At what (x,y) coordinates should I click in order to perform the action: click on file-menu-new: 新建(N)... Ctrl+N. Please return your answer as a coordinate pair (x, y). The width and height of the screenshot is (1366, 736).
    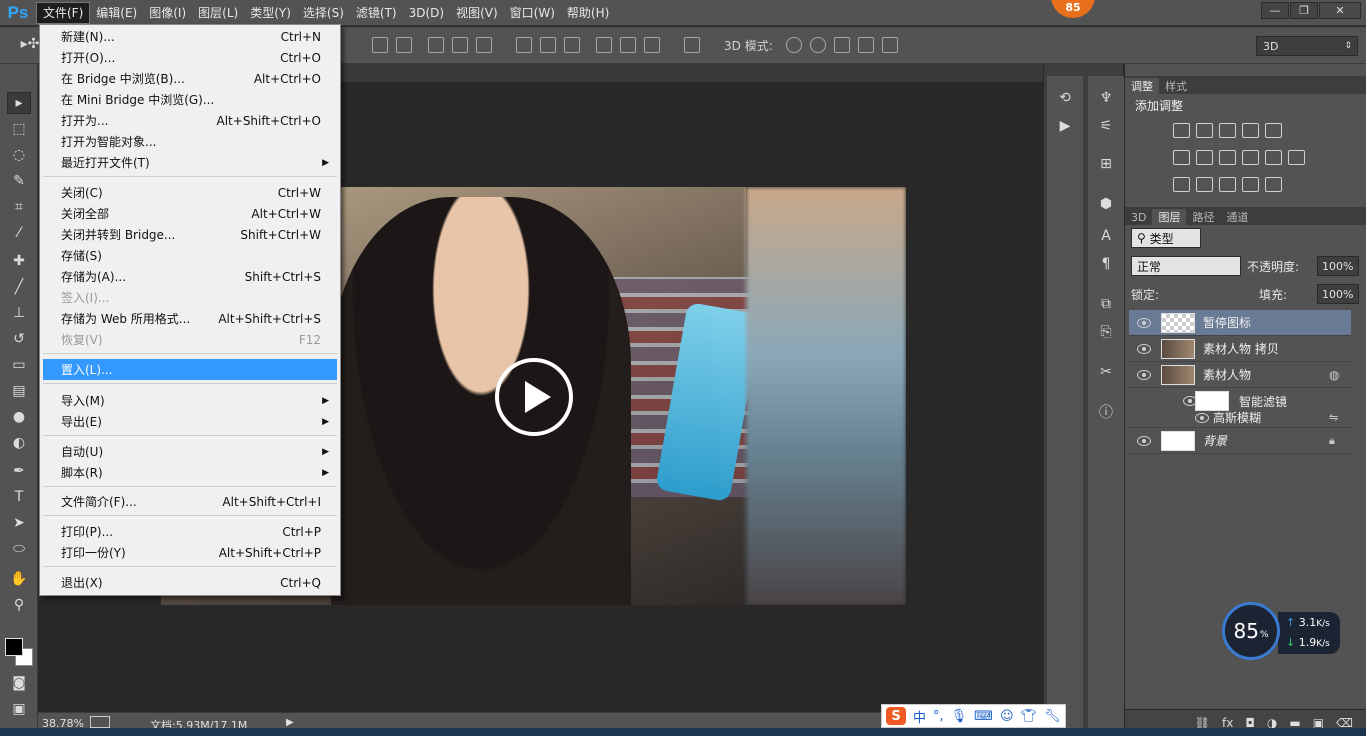
    Looking at the image, I should click on (190, 36).